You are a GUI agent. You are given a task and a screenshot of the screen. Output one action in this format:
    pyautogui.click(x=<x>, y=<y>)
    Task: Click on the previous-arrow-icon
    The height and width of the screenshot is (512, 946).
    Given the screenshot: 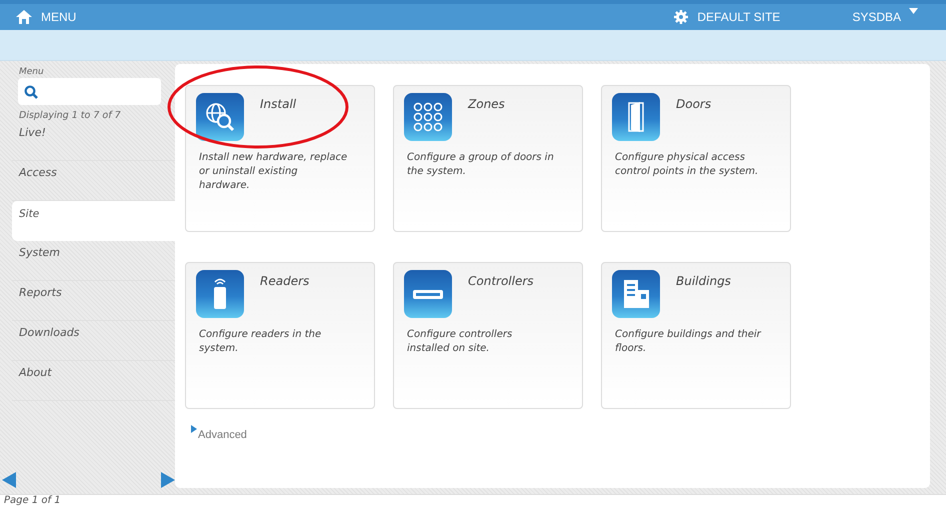 What is the action you would take?
    pyautogui.click(x=9, y=480)
    